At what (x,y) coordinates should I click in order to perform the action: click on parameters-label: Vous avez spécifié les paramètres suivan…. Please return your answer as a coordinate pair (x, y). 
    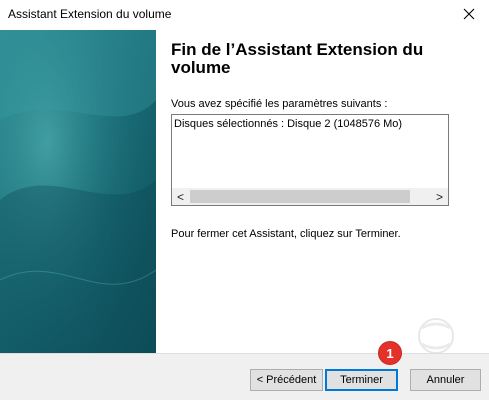
    Looking at the image, I should click on (279, 104).